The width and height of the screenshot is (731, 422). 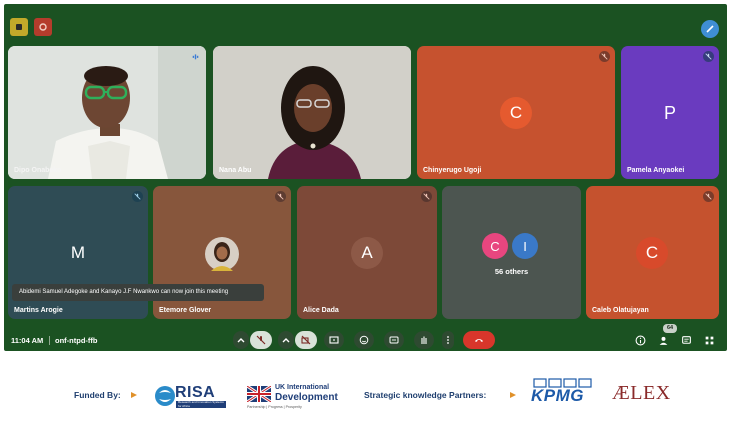 What do you see at coordinates (222, 254) in the screenshot?
I see `avatar` at bounding box center [222, 254].